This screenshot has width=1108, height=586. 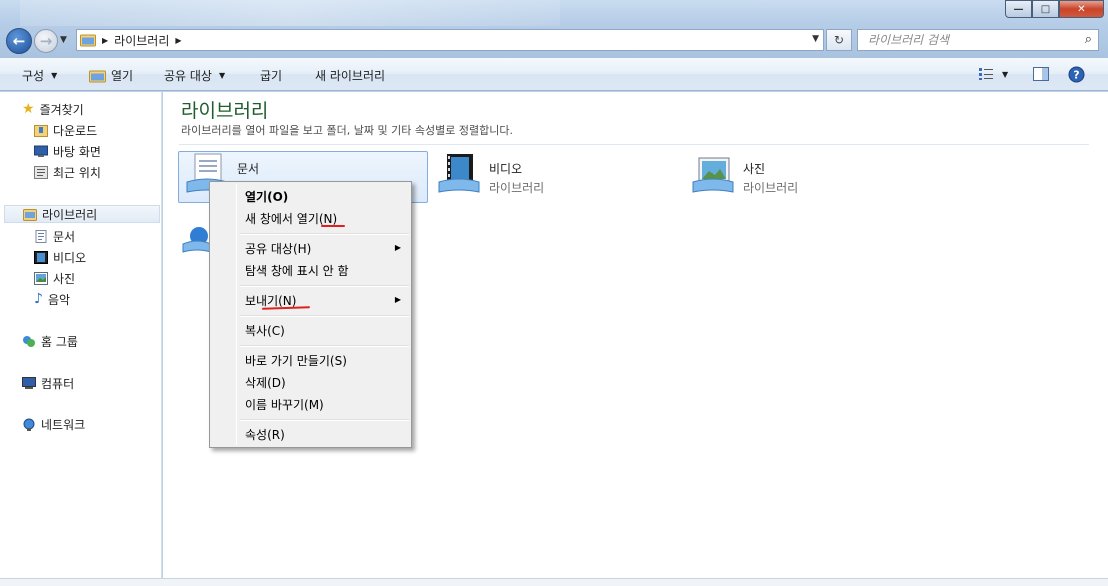 What do you see at coordinates (459, 173) in the screenshot?
I see `videos-library-icon` at bounding box center [459, 173].